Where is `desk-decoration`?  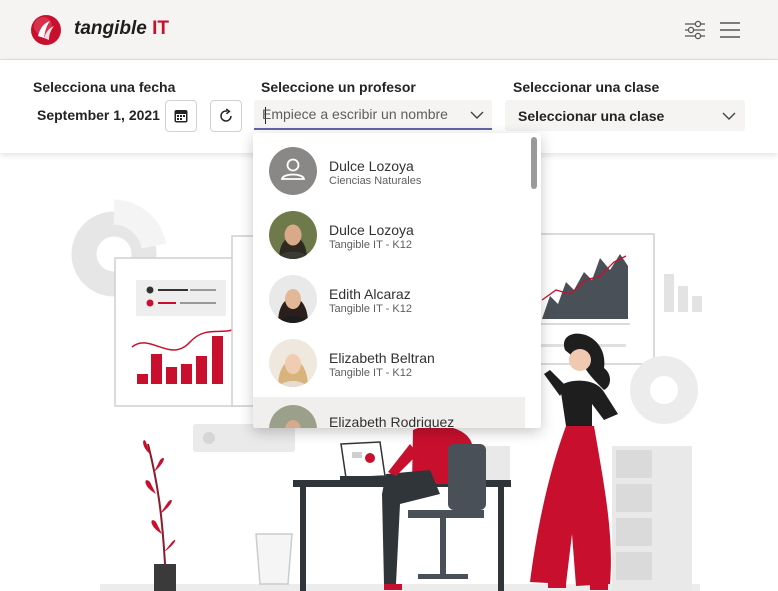
desk-decoration is located at coordinates (402, 495).